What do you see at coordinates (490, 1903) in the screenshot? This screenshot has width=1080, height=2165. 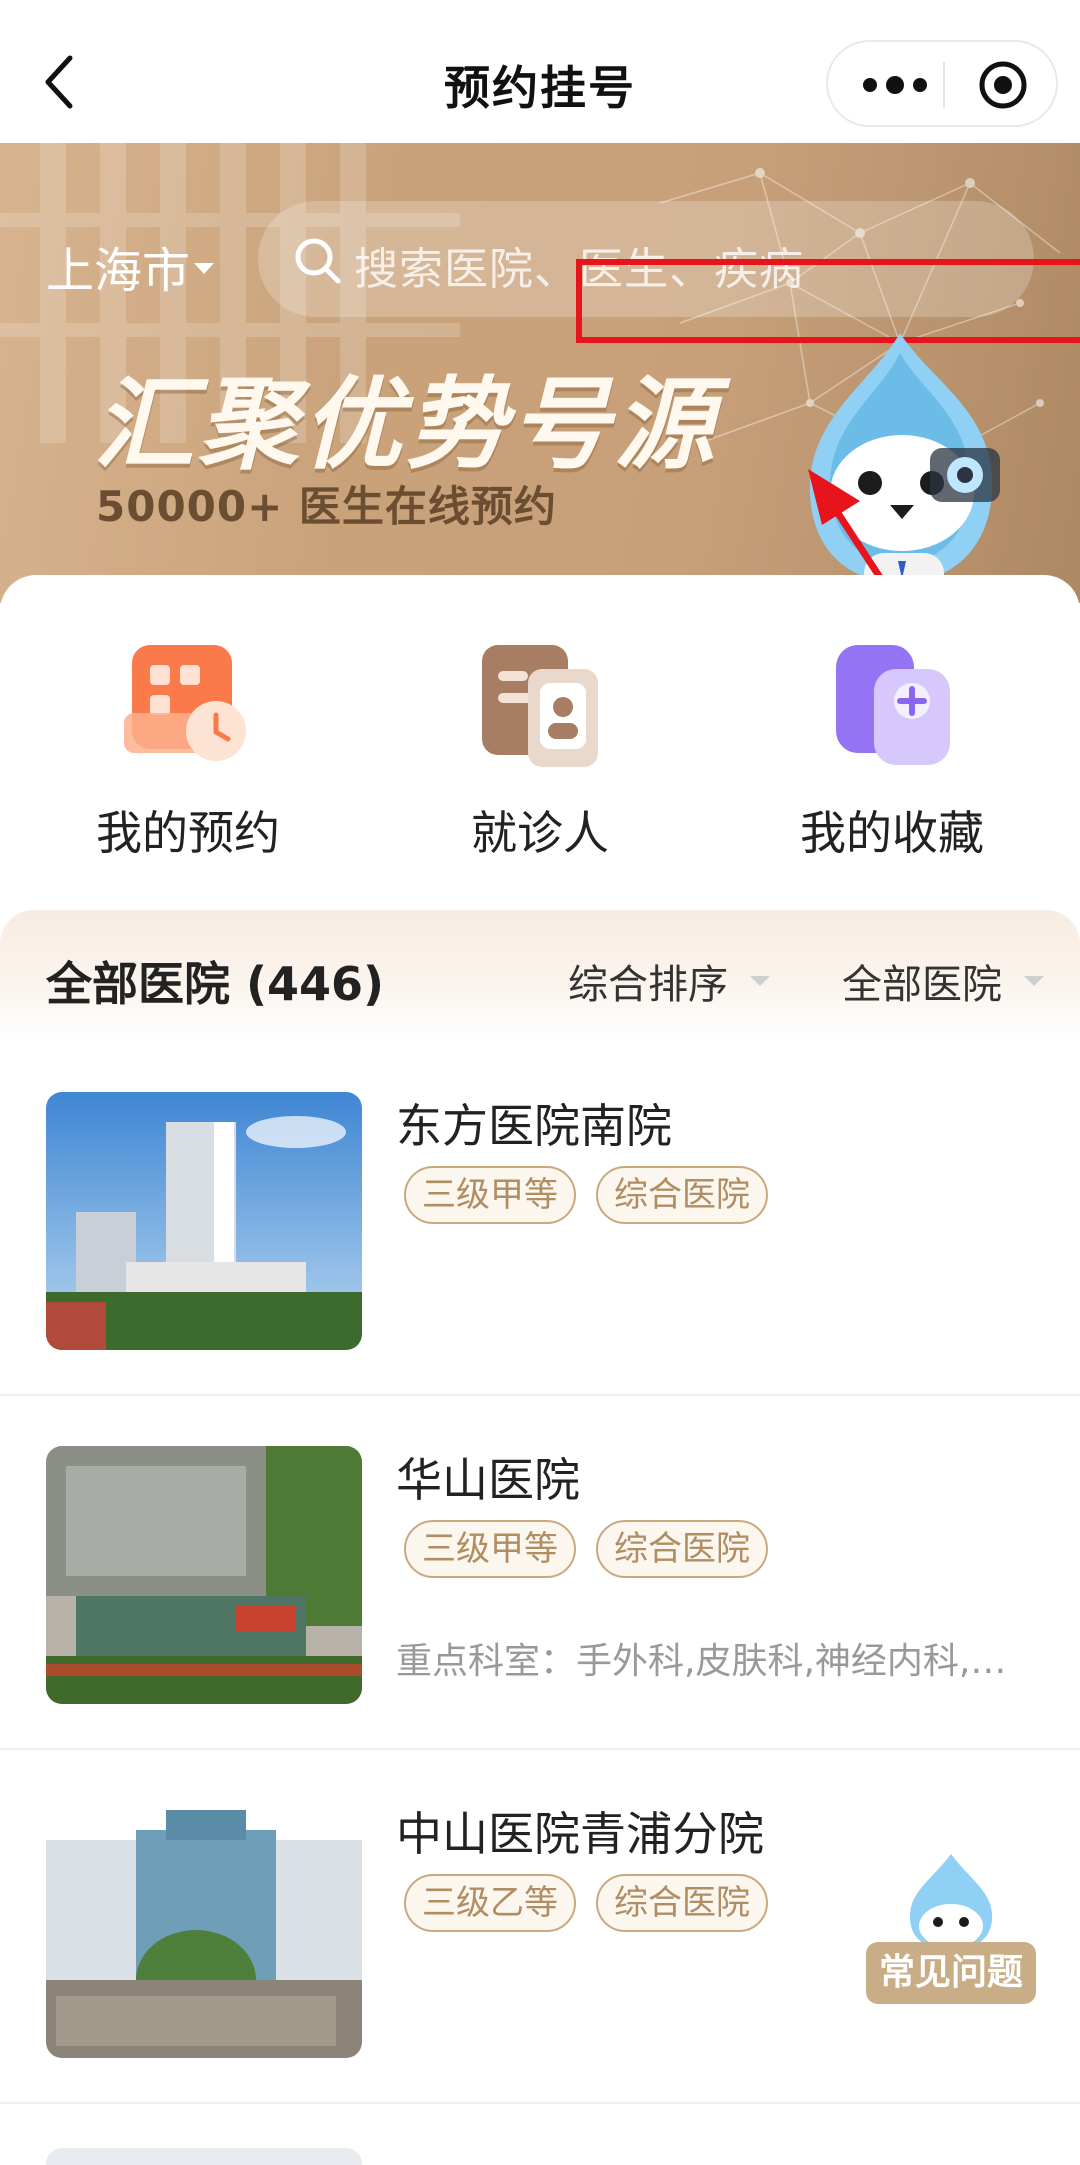 I see `hospital-level-tag: 三级乙等` at bounding box center [490, 1903].